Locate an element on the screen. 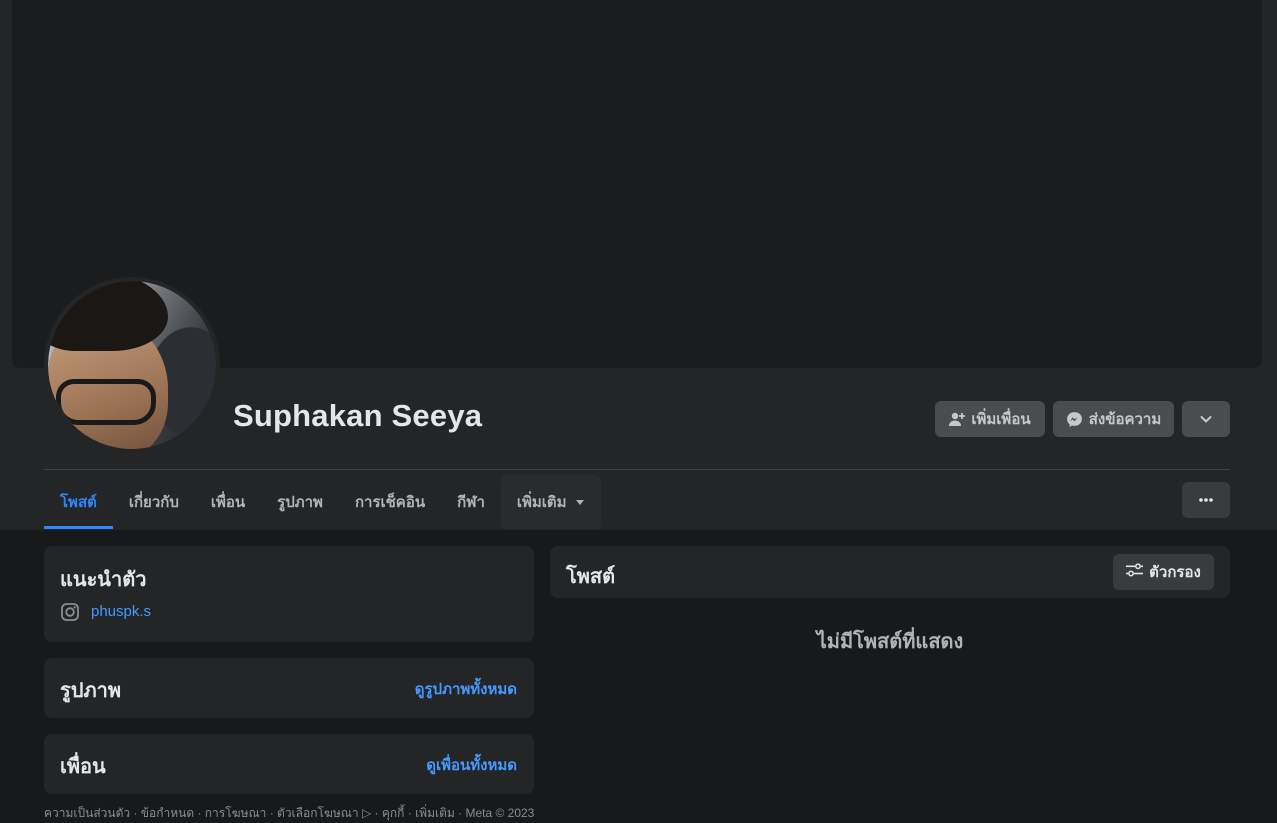  avatar-photo is located at coordinates (132, 365).